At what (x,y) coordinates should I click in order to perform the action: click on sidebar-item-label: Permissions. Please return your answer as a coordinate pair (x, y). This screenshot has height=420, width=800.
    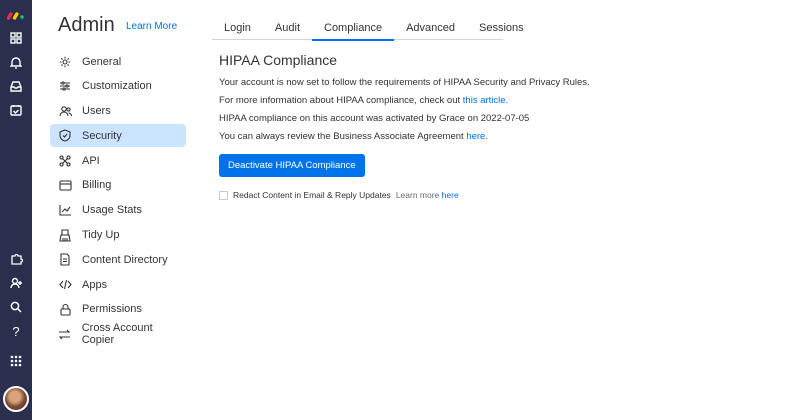
    Looking at the image, I should click on (112, 309).